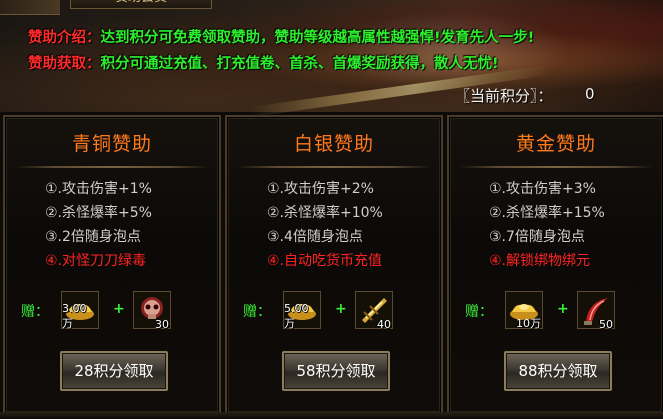 The height and width of the screenshot is (419, 663). I want to click on perk-item: ①.攻击伤害+2%, so click(320, 189).